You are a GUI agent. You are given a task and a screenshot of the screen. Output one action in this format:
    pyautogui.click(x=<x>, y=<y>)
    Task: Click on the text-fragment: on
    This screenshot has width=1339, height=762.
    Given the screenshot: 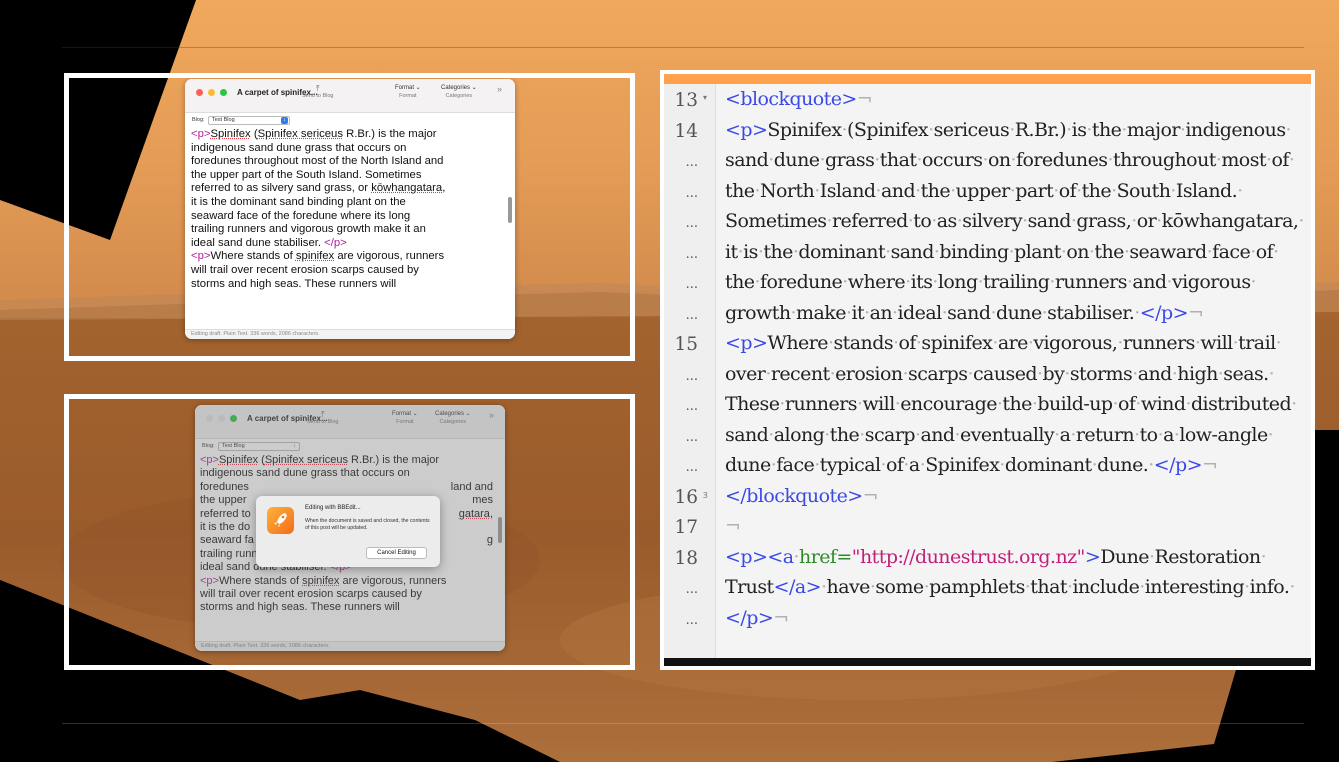 What is the action you would take?
    pyautogui.click(x=999, y=160)
    